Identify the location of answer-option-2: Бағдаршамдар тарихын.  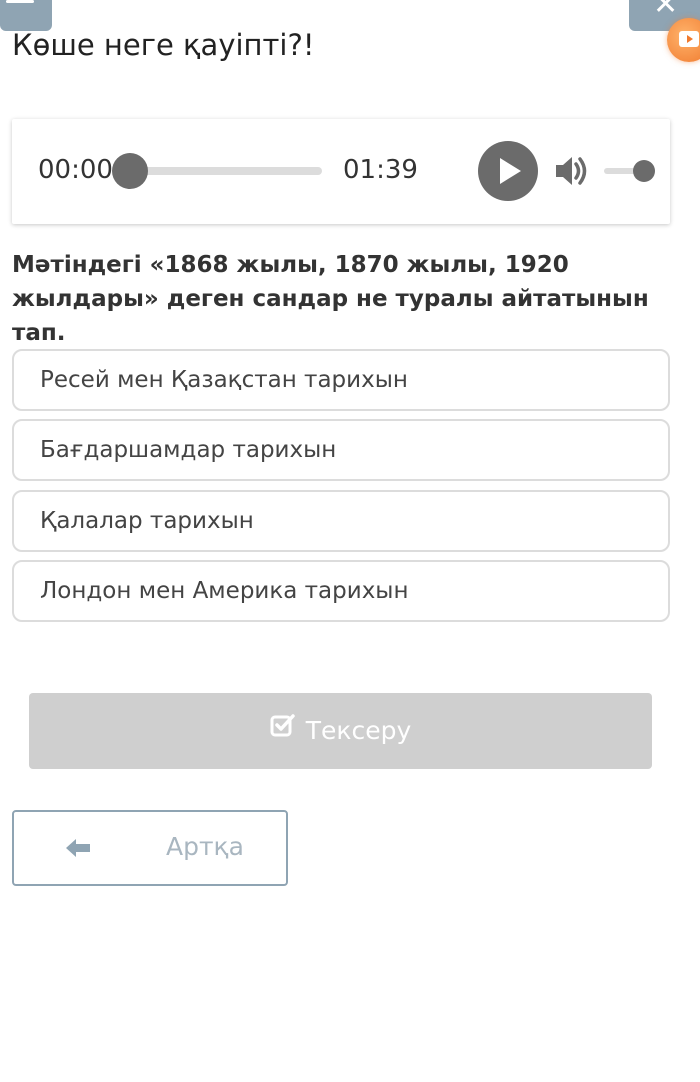
(341, 450).